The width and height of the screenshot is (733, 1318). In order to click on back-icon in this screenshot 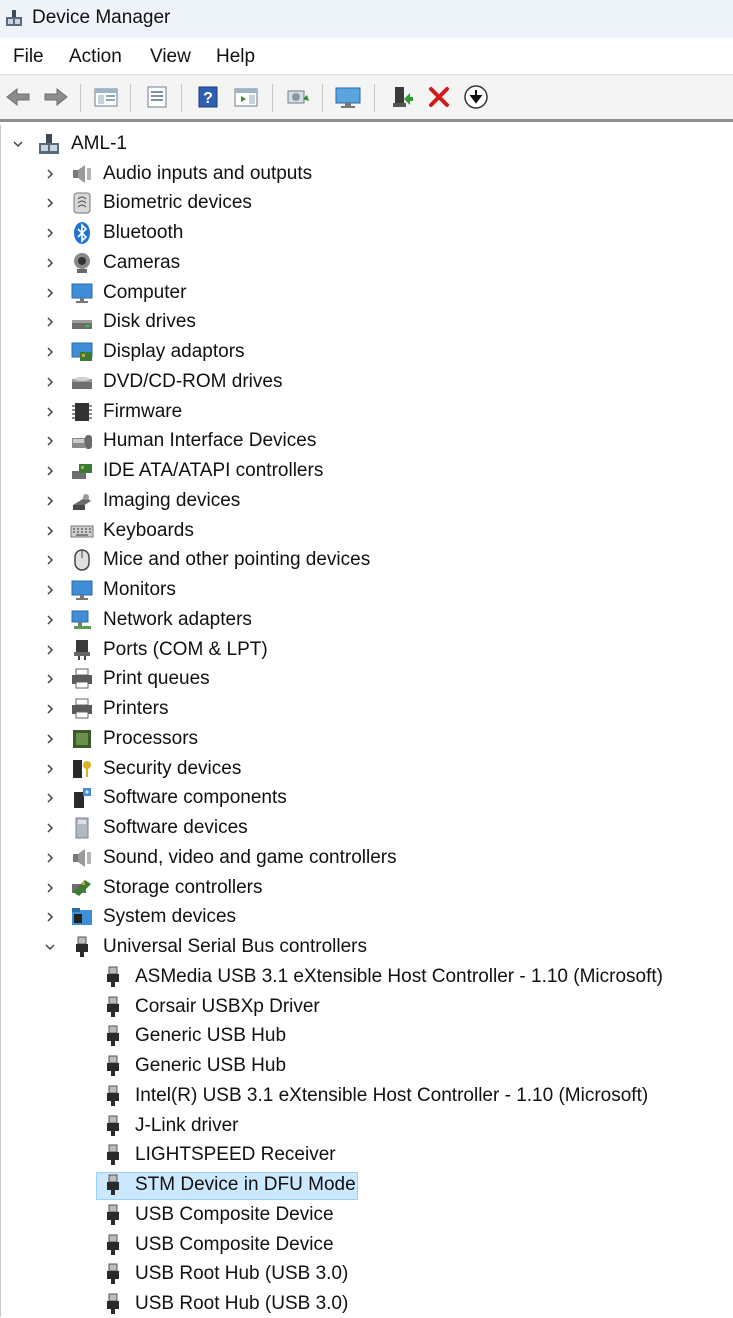, I will do `click(18, 97)`.